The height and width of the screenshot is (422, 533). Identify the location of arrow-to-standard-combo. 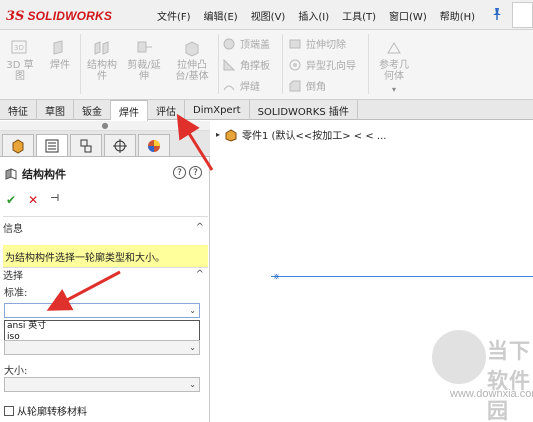
(83, 290).